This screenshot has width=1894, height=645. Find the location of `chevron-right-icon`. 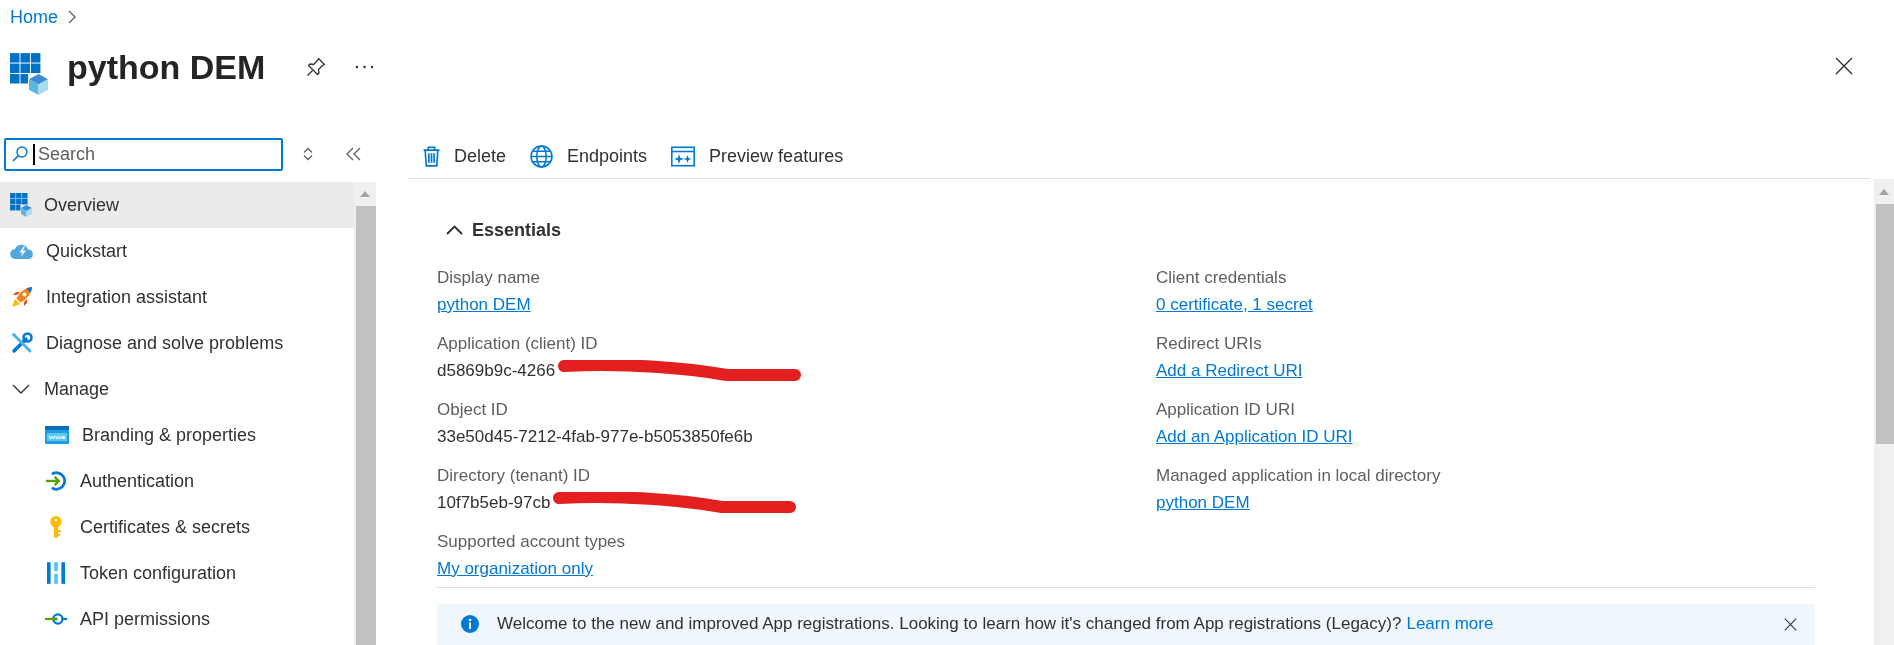

chevron-right-icon is located at coordinates (72, 17).